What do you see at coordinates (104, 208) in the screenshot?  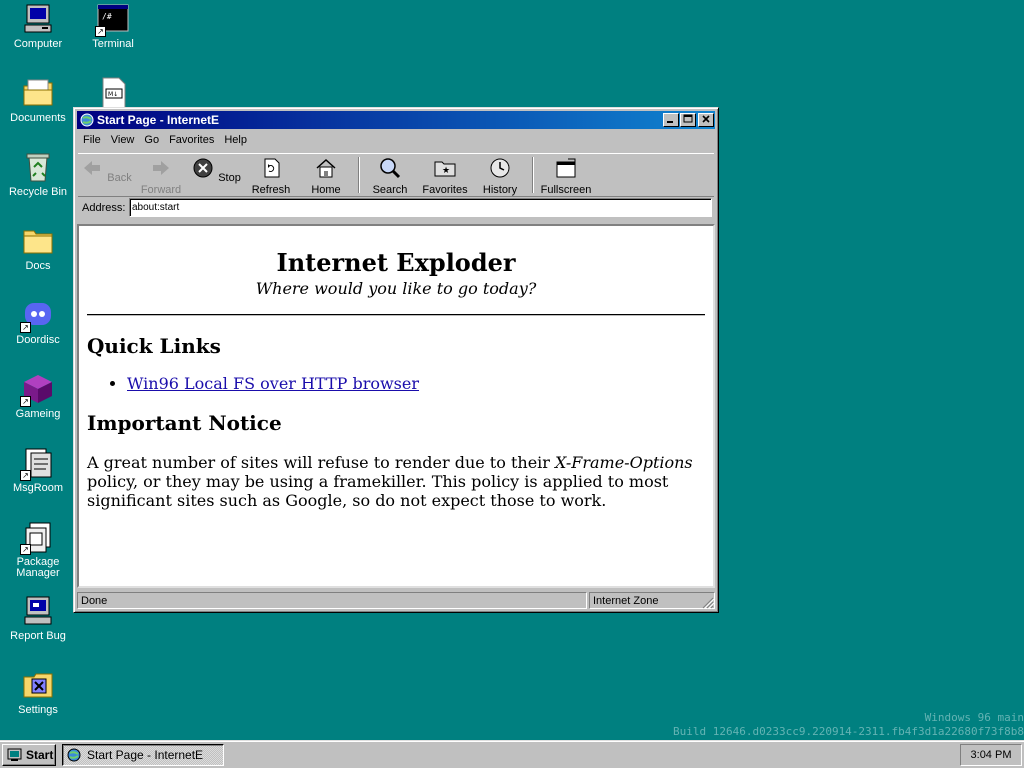 I see `address-label: Address:` at bounding box center [104, 208].